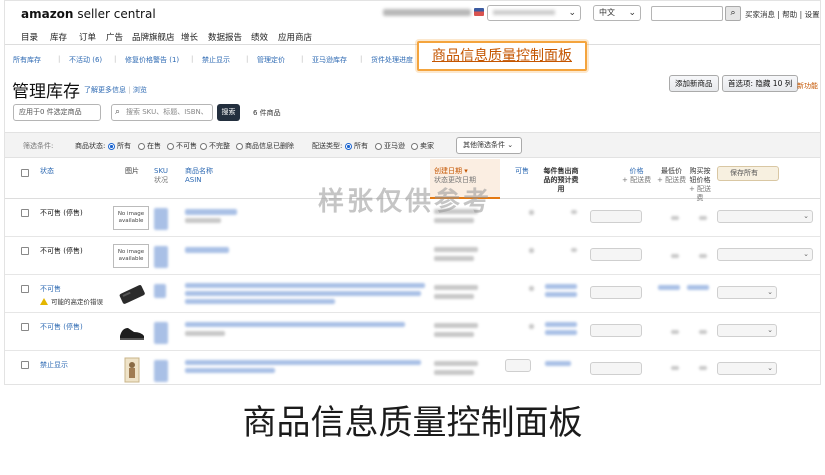 The height and width of the screenshot is (475, 825). What do you see at coordinates (489, 145) in the screenshot?
I see `more-filters-button: 其他筛选条件 ⌄` at bounding box center [489, 145].